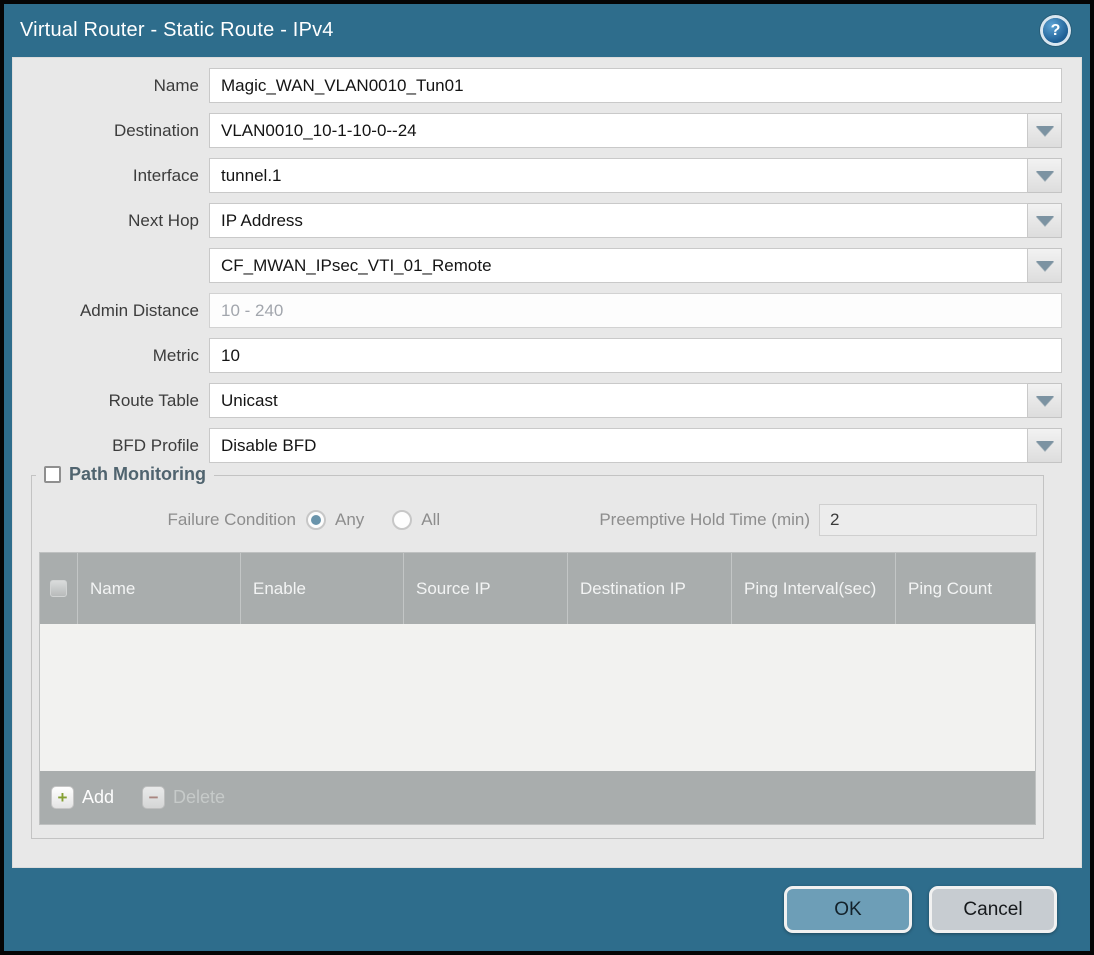 The width and height of the screenshot is (1094, 955). I want to click on admin-distance-input, so click(635, 310).